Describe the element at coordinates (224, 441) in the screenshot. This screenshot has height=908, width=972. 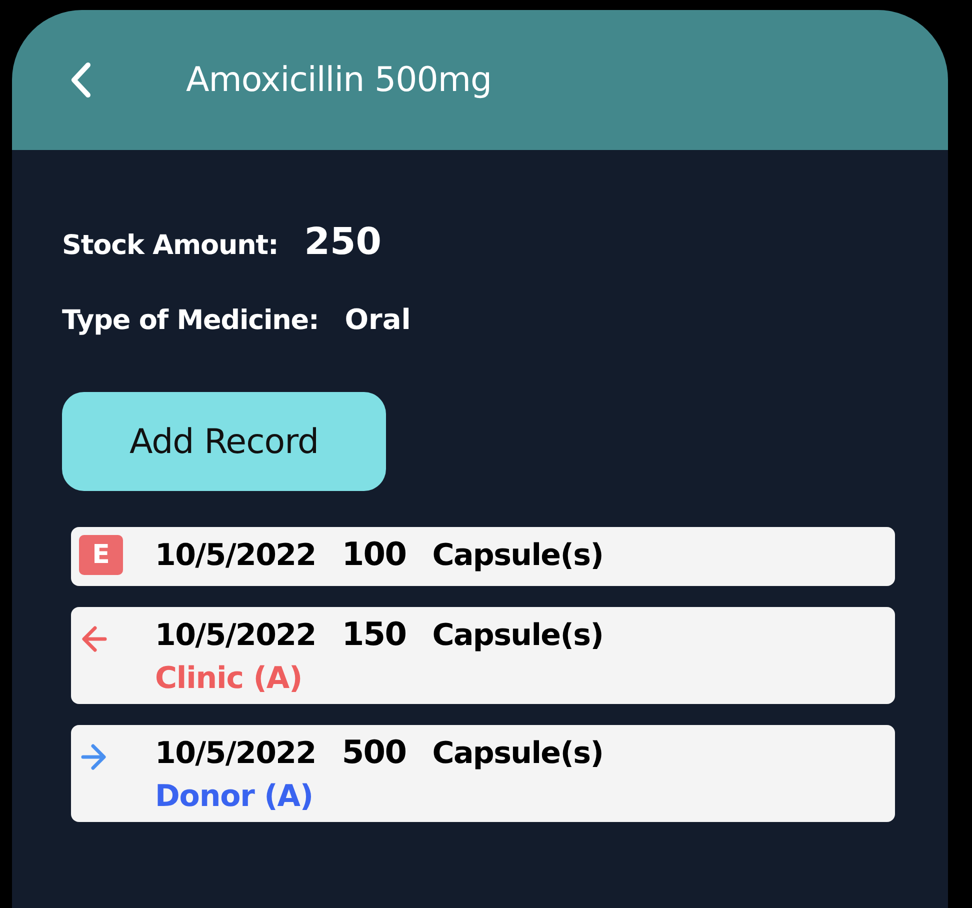
I see `add-record-button: Add Record` at that location.